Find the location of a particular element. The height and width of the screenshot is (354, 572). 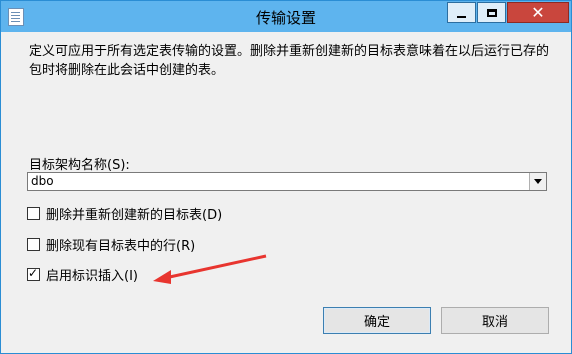

close-button: ✕ is located at coordinates (538, 12).